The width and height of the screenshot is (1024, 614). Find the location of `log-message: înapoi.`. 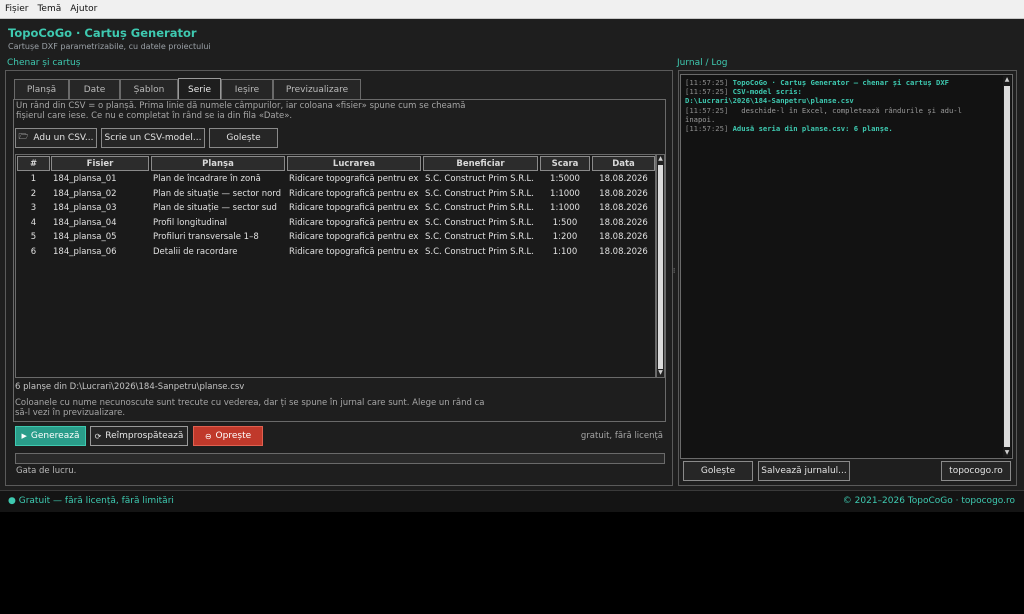

log-message: înapoi. is located at coordinates (700, 119).